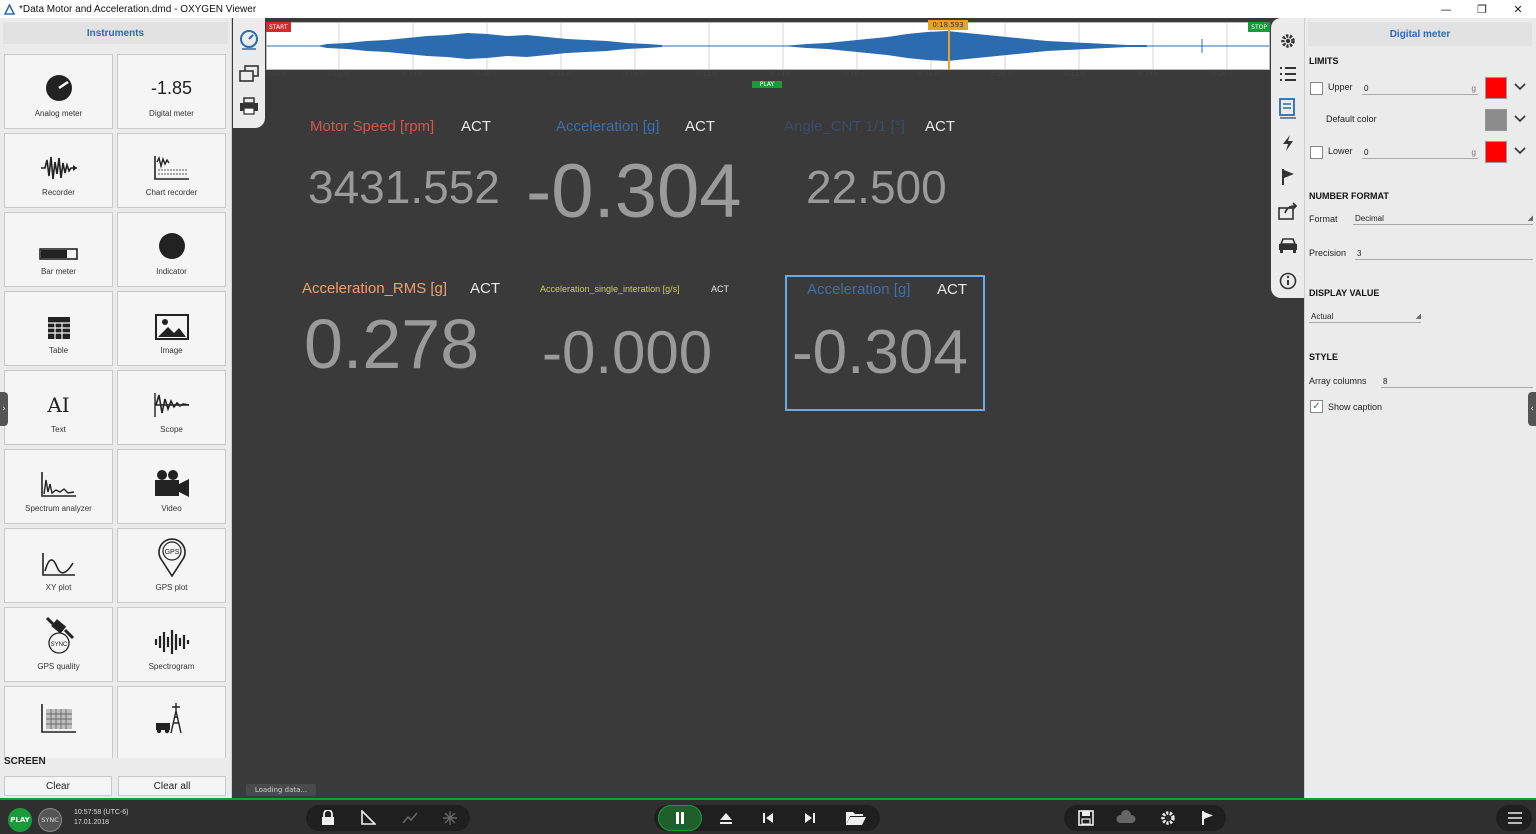  What do you see at coordinates (171, 192) in the screenshot?
I see `instrument-label: Chart recorder` at bounding box center [171, 192].